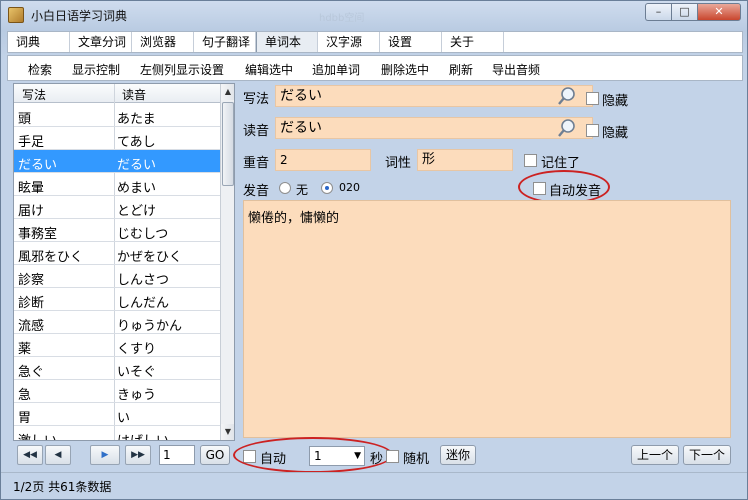 This screenshot has width=748, height=500. Describe the element at coordinates (375, 68) in the screenshot. I see `wordbook-toolbar: 检索 显示控制 左侧列显示设置 编辑选中 追加单词 删除选中 刷新 导出音频` at that location.